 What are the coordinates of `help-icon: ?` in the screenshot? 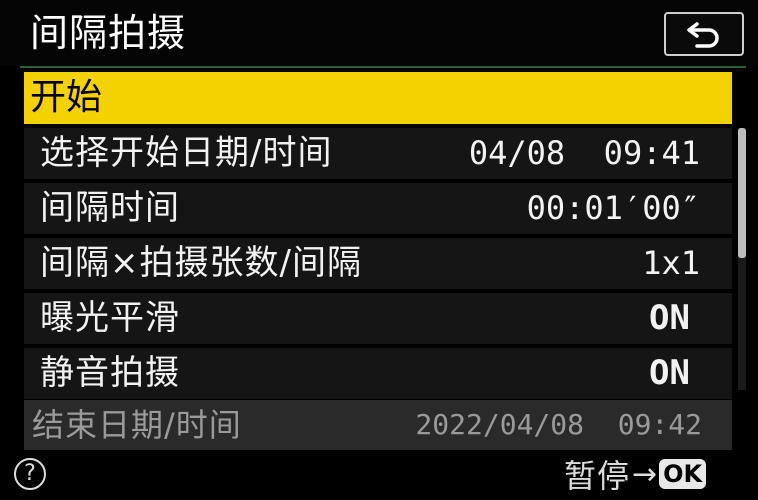 It's located at (30, 474).